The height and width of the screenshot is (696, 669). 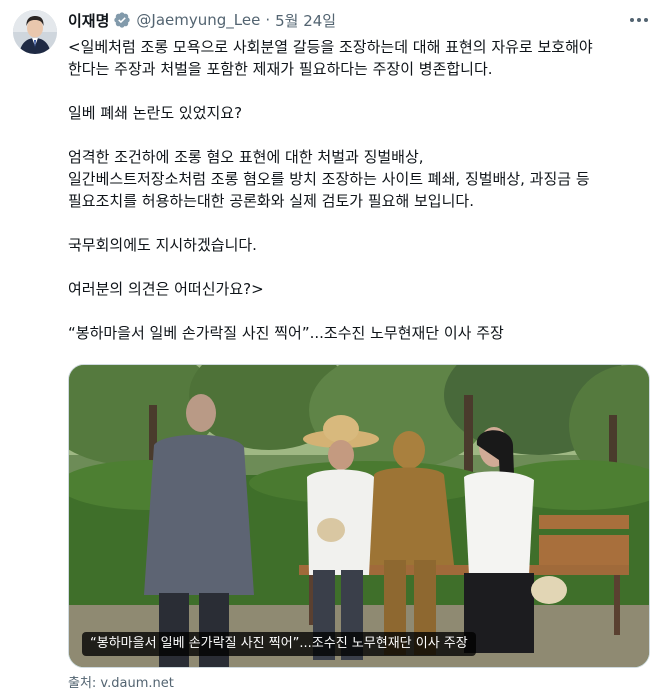 What do you see at coordinates (279, 644) in the screenshot?
I see `link-card-caption: “봉하마을서 일베 손가락질 사진 찍어”...조수진 노무현재단 이사 주장` at bounding box center [279, 644].